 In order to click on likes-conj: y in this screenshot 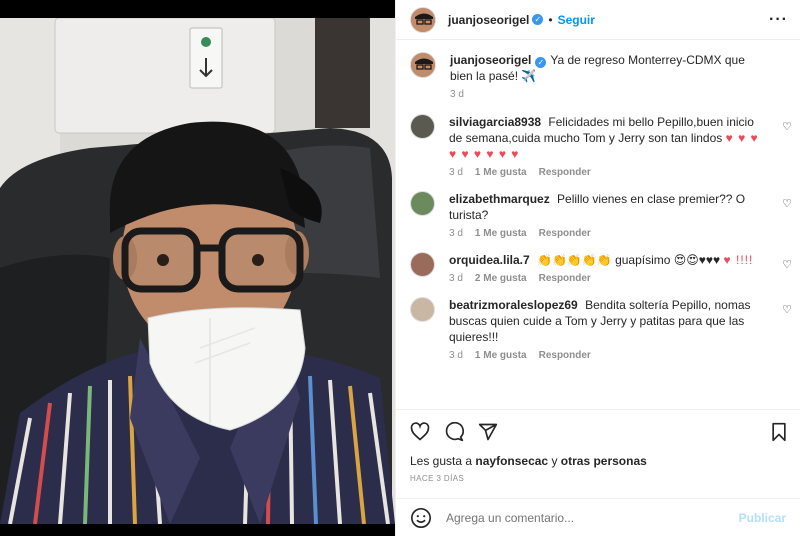, I will do `click(554, 461)`.